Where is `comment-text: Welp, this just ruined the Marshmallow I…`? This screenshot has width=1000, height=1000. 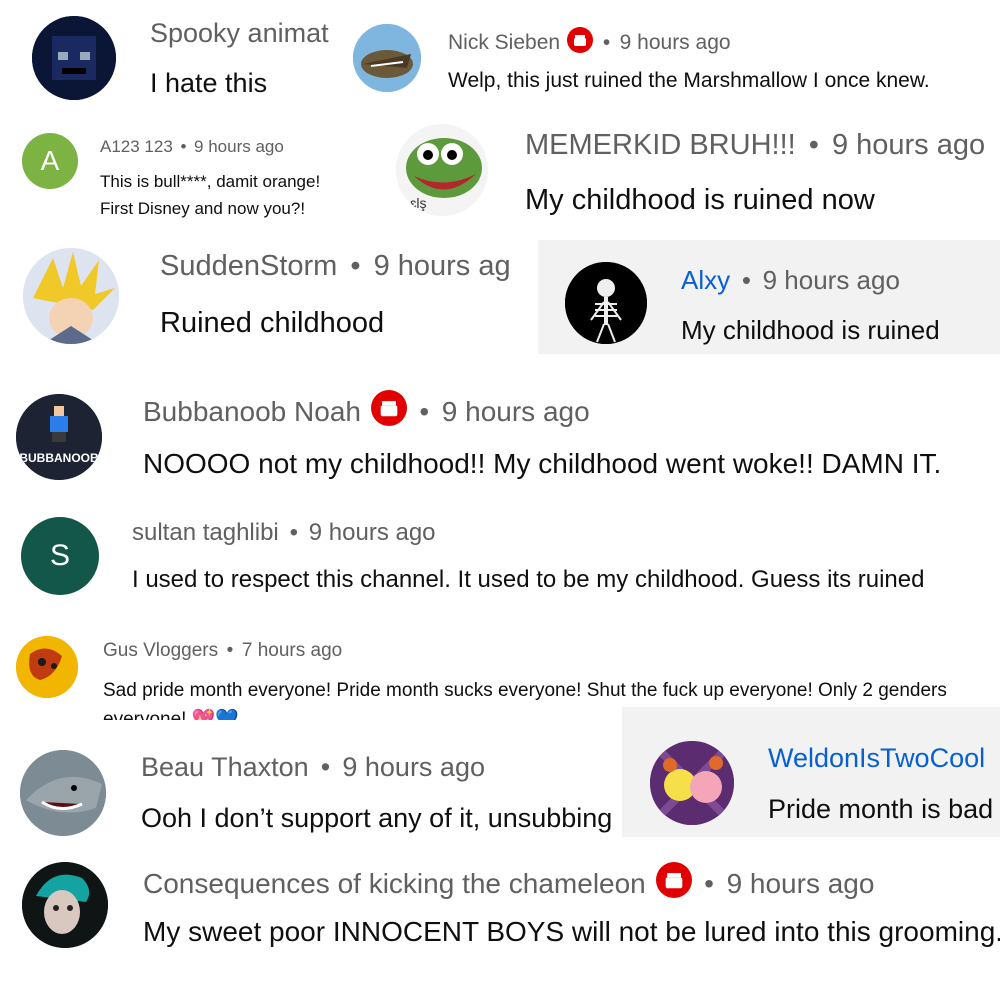 comment-text: Welp, this just ruined the Marshmallow I… is located at coordinates (689, 80).